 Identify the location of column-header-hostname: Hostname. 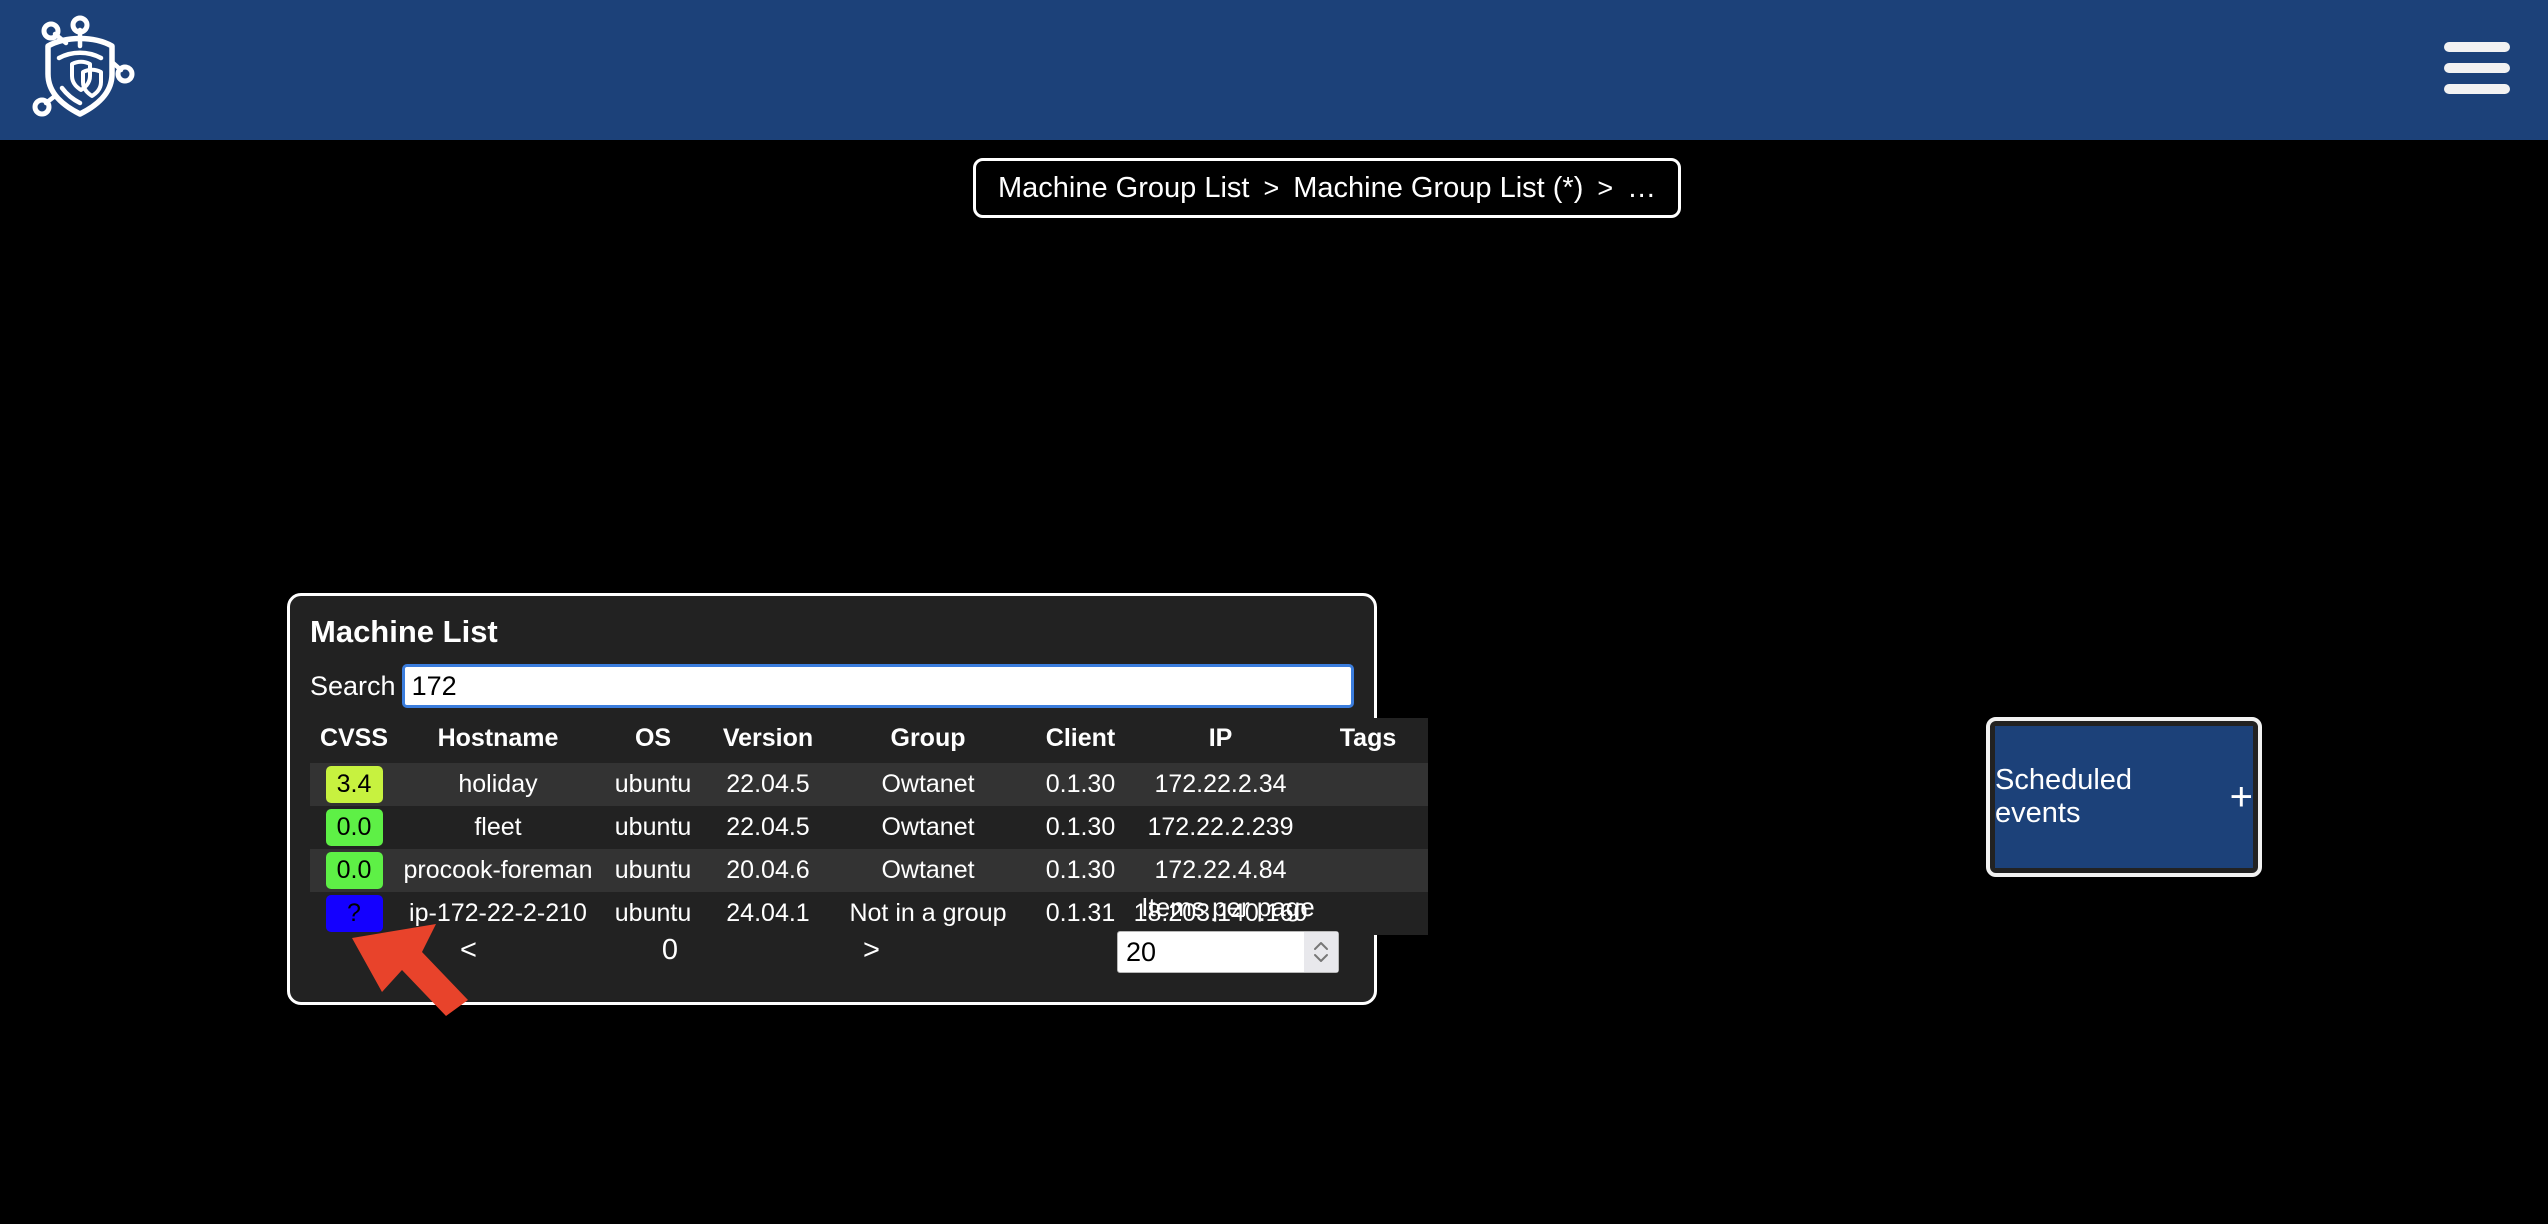
(498, 740).